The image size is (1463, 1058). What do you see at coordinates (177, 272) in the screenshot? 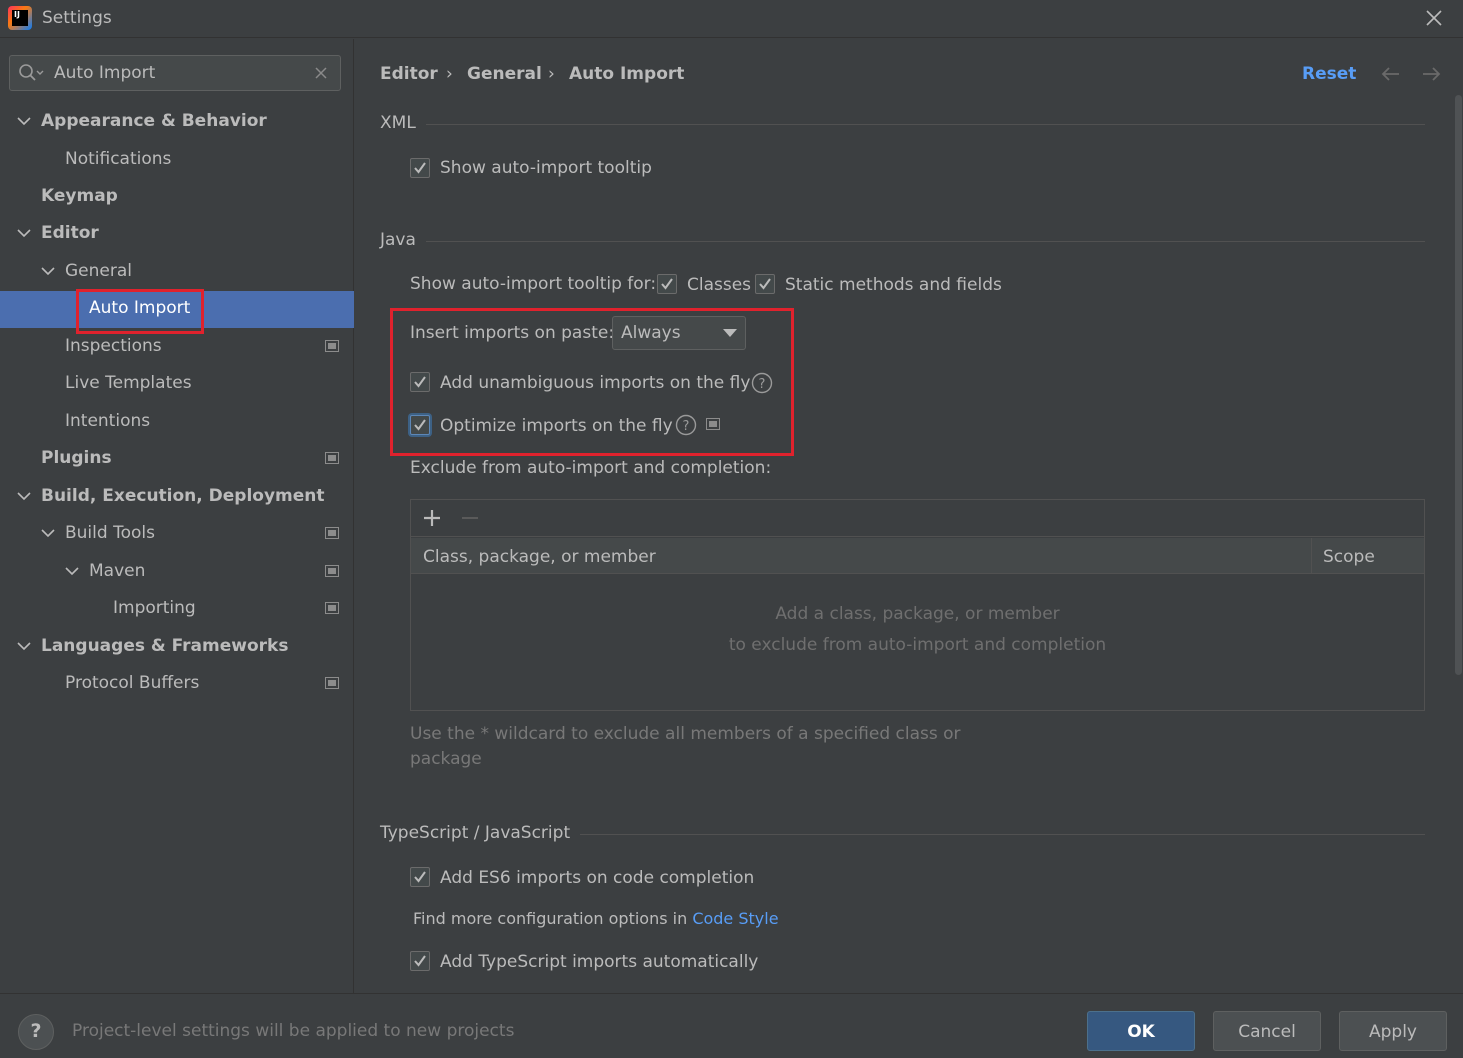
I see `sidebar-item-general: General` at bounding box center [177, 272].